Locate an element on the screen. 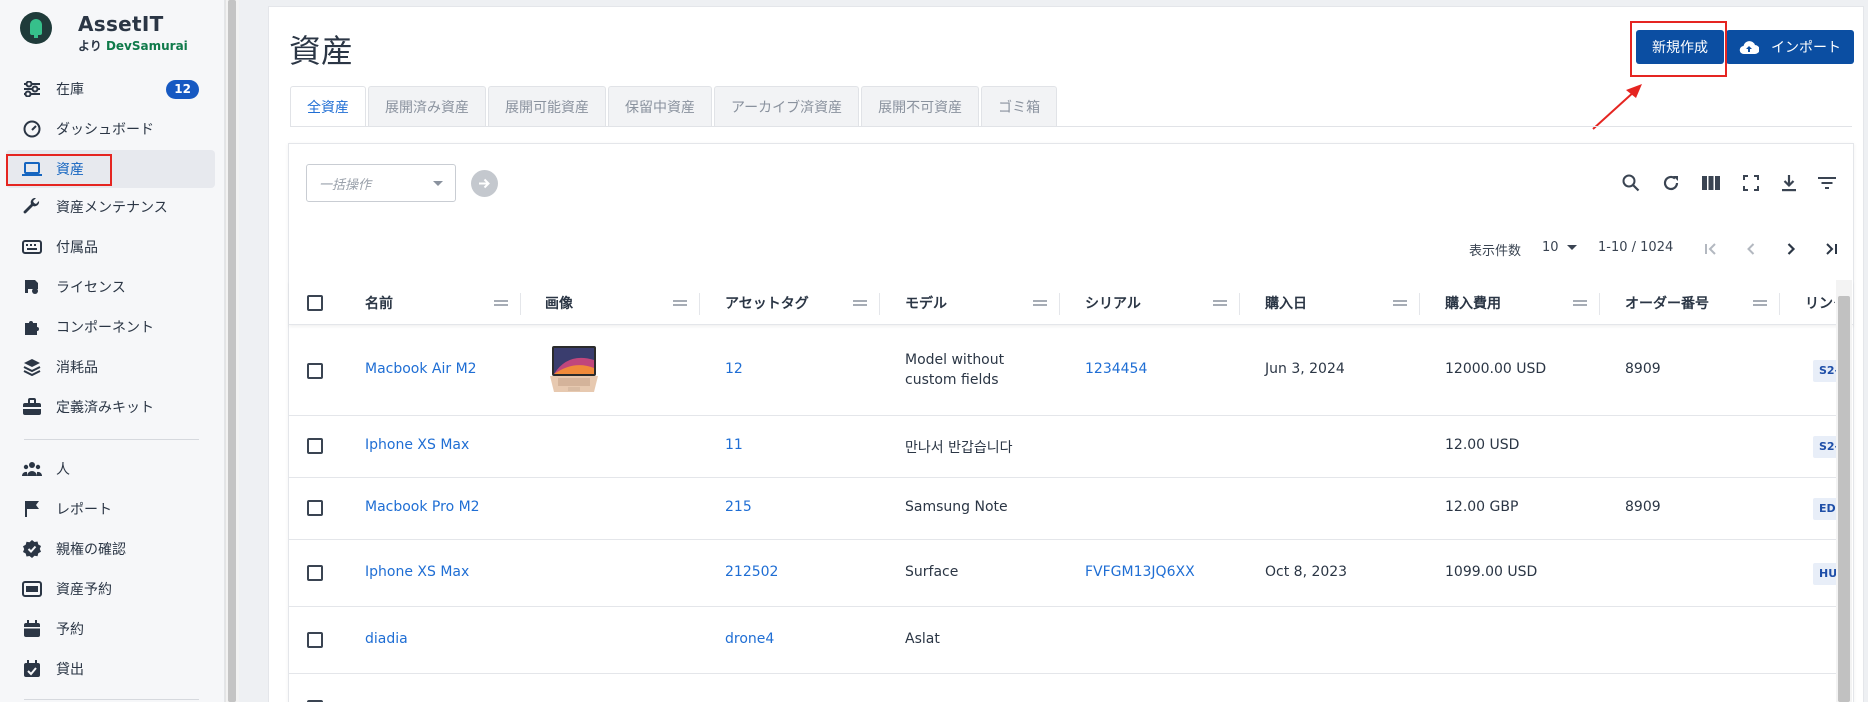 This screenshot has width=1868, height=702. asset-serial-link: FVFGM13JQ6XX is located at coordinates (1140, 572).